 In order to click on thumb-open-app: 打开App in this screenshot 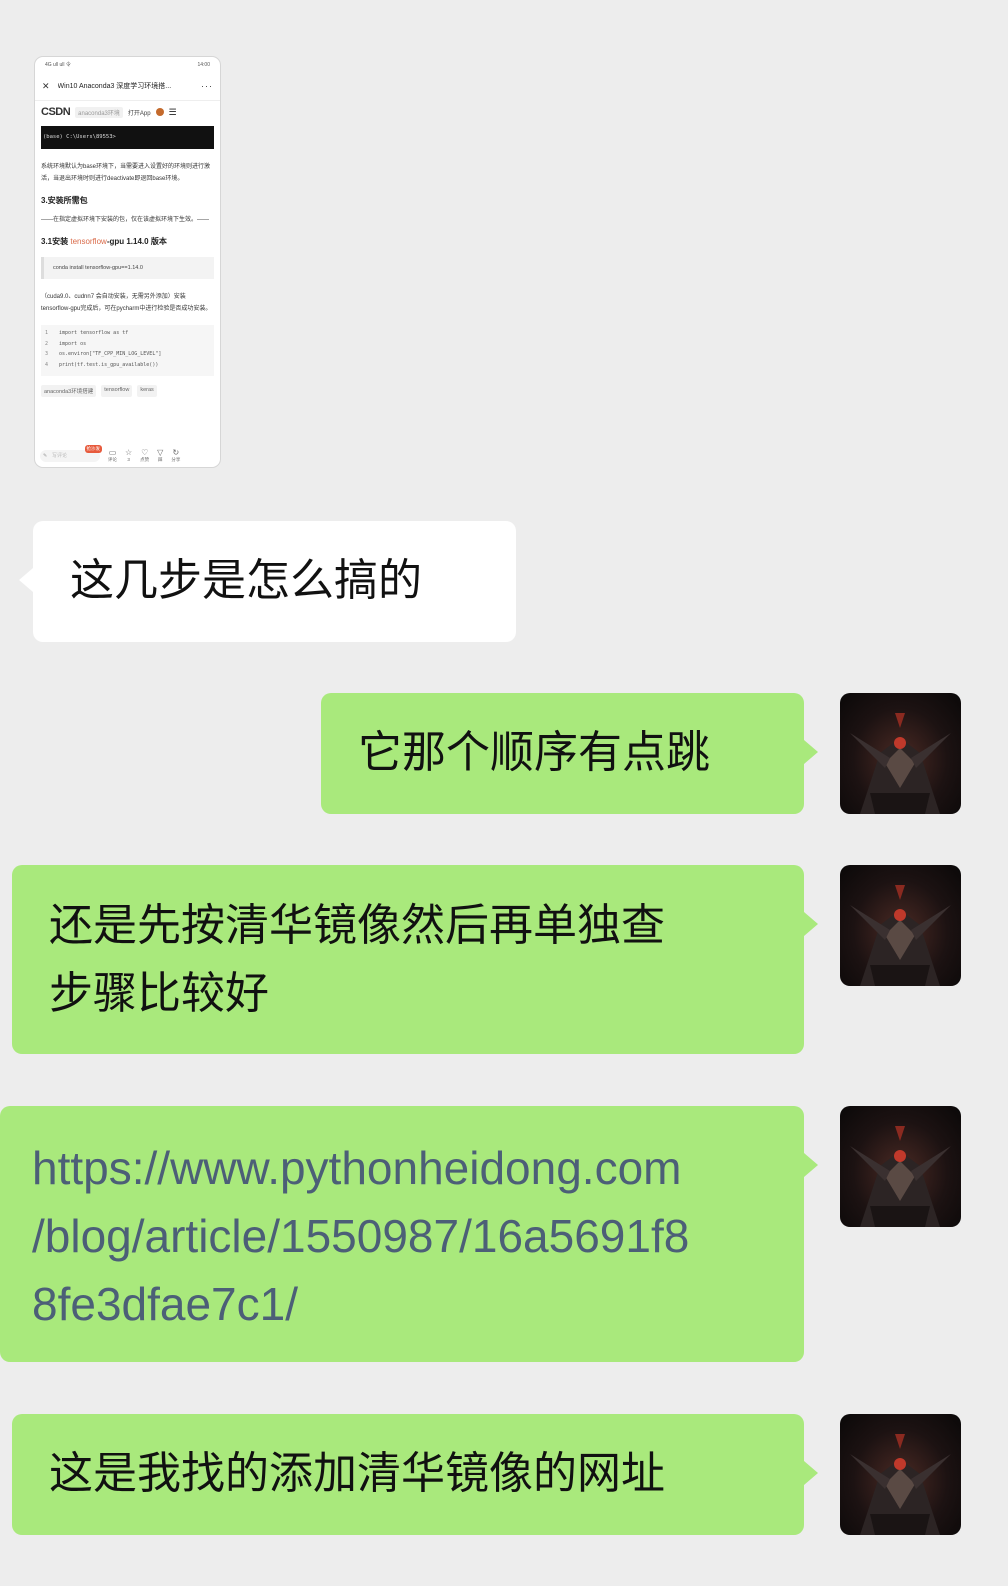, I will do `click(139, 113)`.